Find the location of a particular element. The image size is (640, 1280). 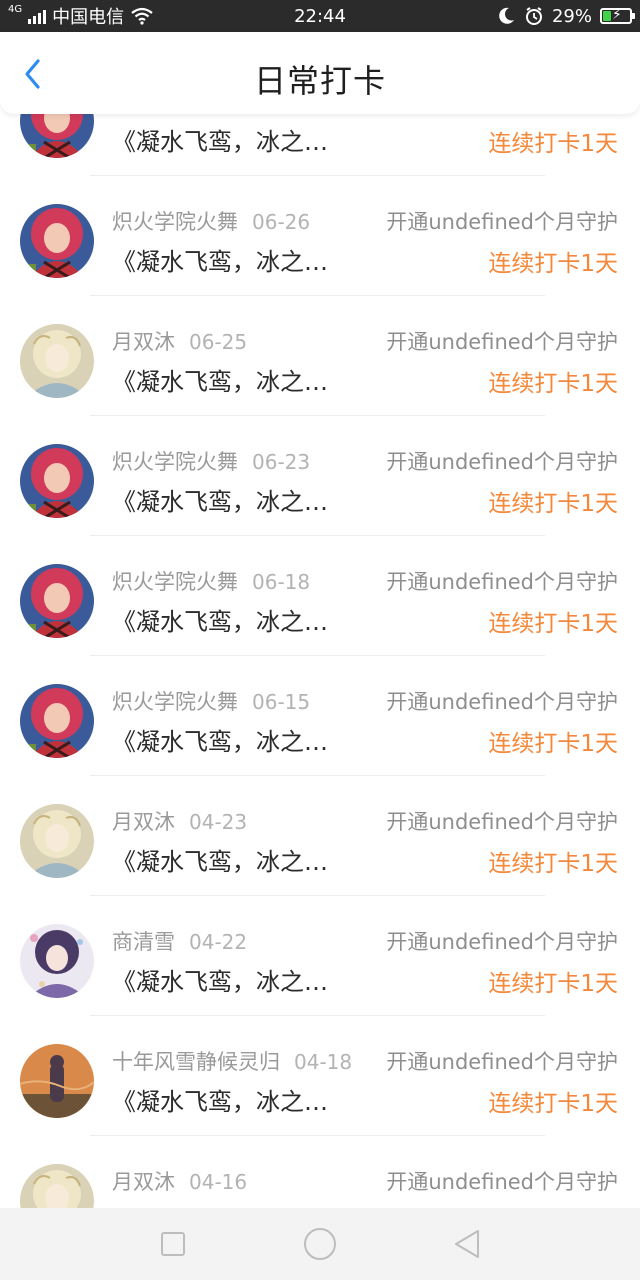

battery-icon: ⚡ is located at coordinates (617, 15).